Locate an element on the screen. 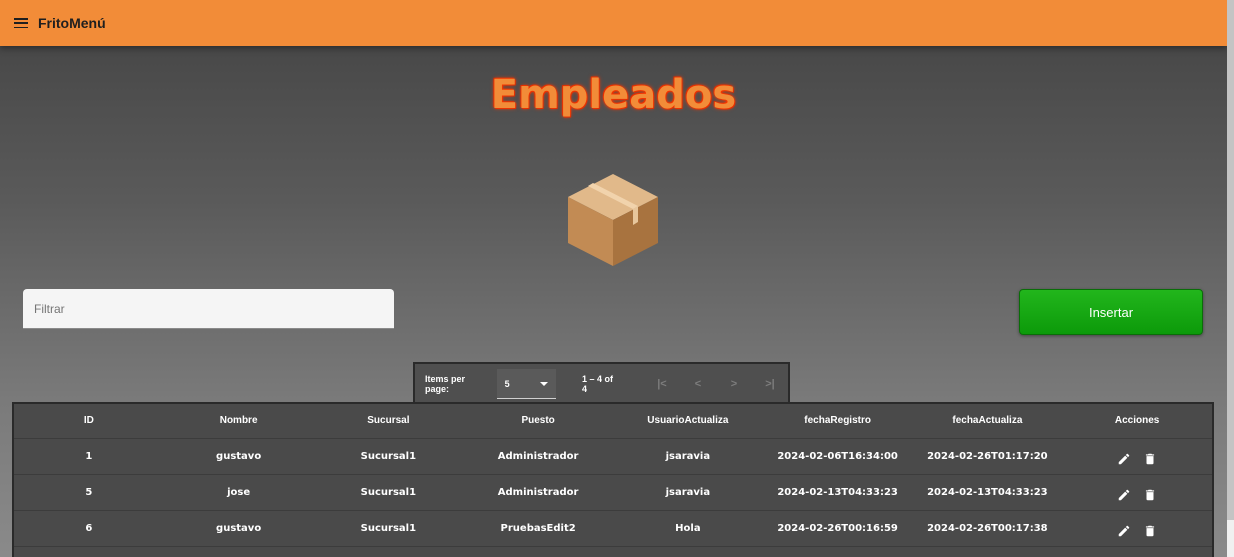  filter-input is located at coordinates (208, 308).